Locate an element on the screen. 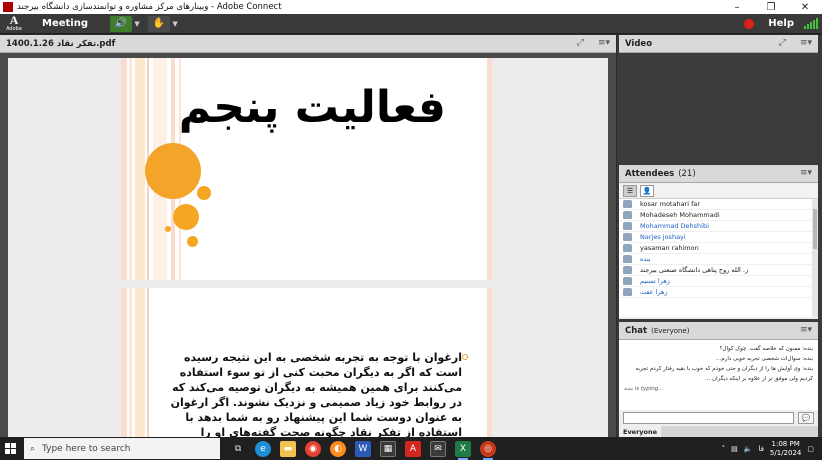 This screenshot has width=822, height=460. acrobat-icon: A is located at coordinates (413, 448).